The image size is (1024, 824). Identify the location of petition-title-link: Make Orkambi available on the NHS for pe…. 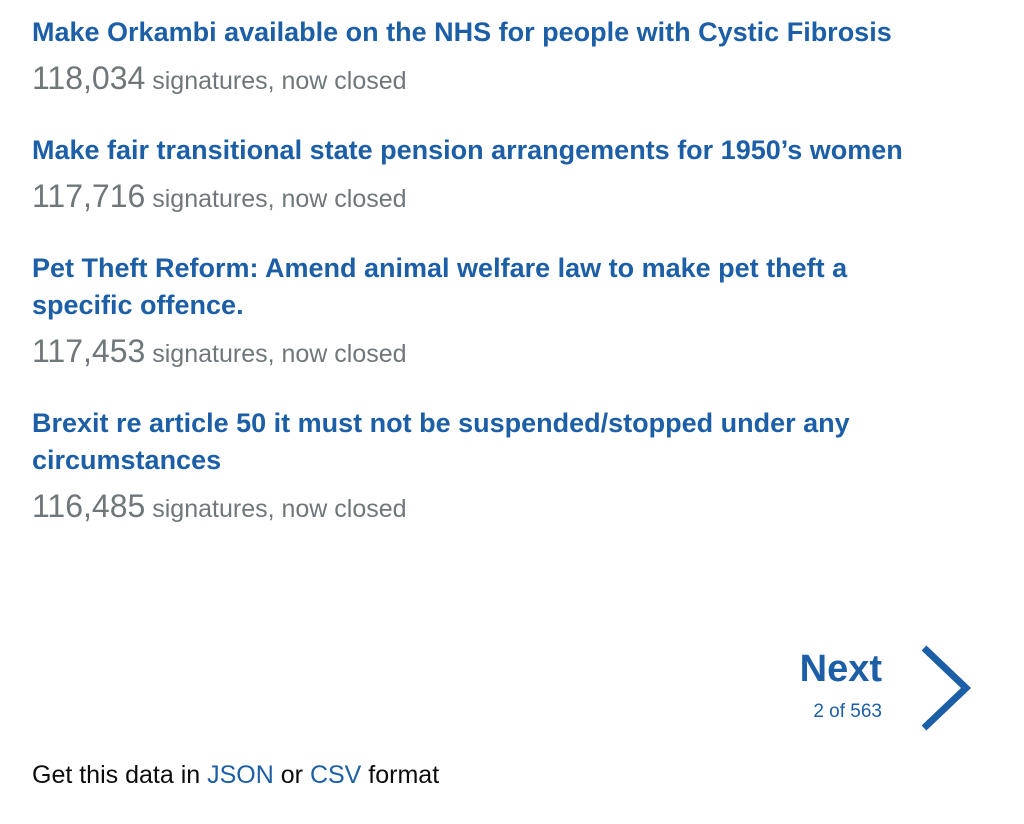
(492, 32).